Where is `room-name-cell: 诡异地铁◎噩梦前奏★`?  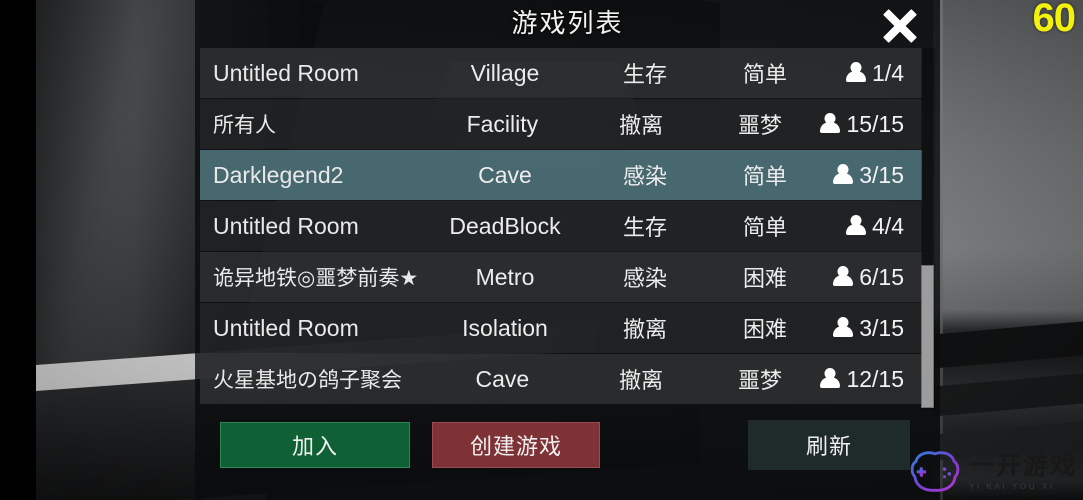 room-name-cell: 诡异地铁◎噩梦前奏★ is located at coordinates (316, 278).